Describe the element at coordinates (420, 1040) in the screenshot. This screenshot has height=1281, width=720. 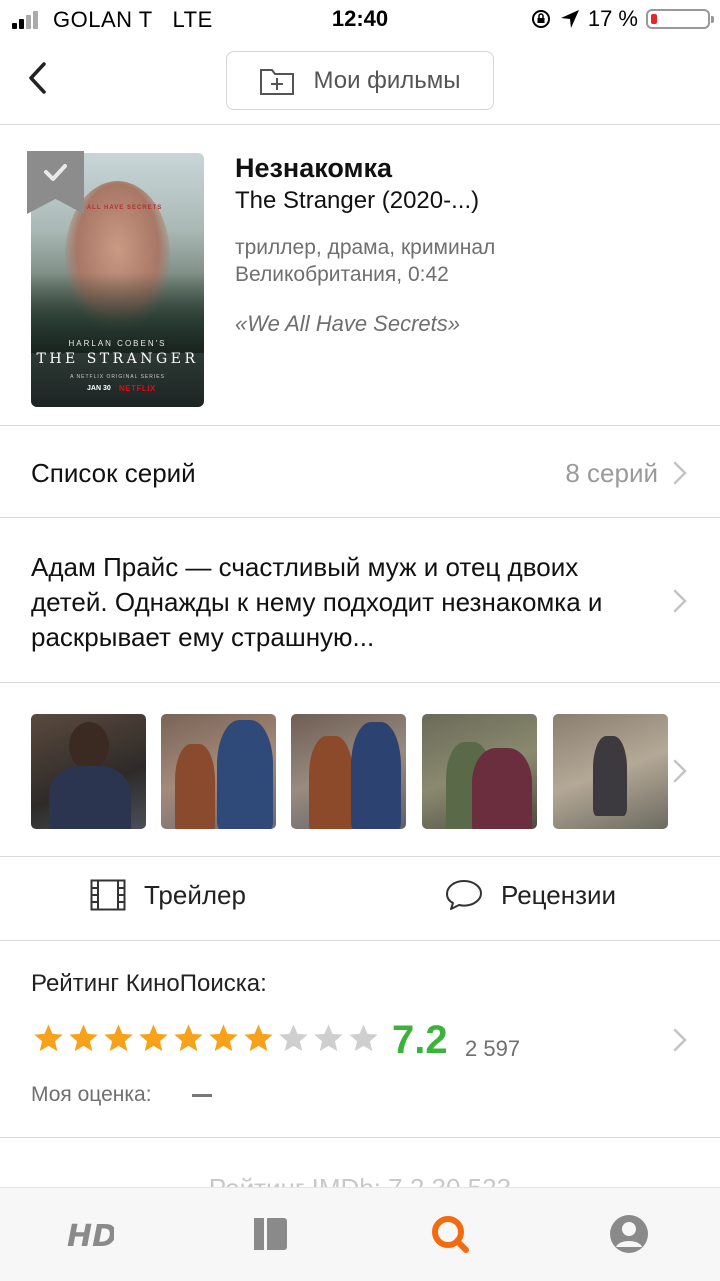
I see `kp-rating-value: 7.2` at that location.